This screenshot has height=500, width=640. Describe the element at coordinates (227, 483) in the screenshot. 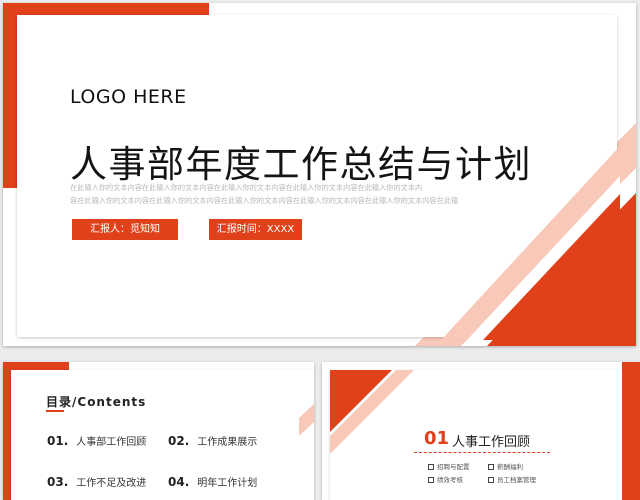

I see `toc-item-label: 明年工作计划` at that location.